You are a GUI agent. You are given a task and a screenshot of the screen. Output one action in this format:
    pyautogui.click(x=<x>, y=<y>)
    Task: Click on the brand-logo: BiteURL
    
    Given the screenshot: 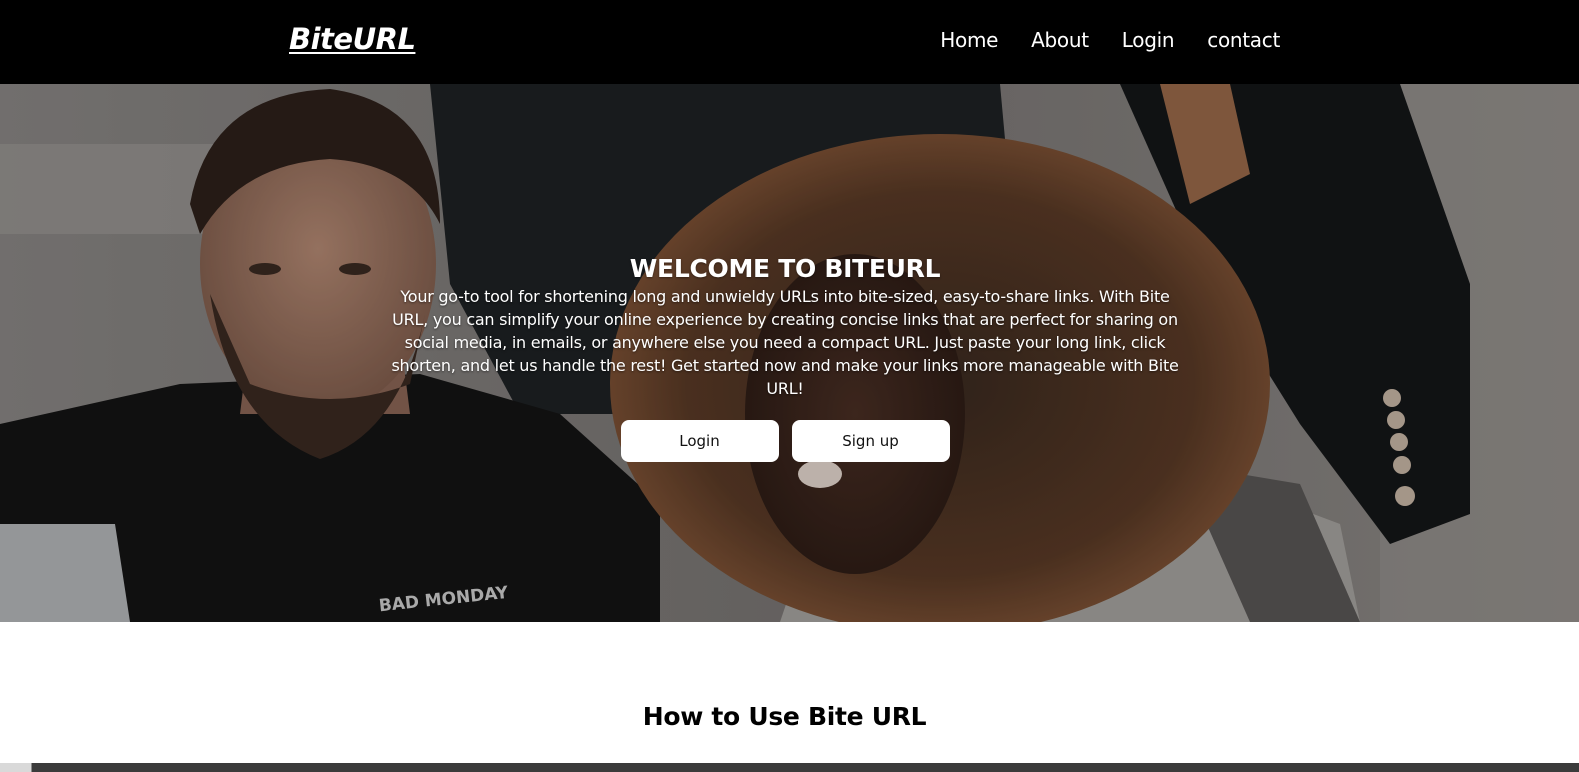 What is the action you would take?
    pyautogui.click(x=352, y=39)
    